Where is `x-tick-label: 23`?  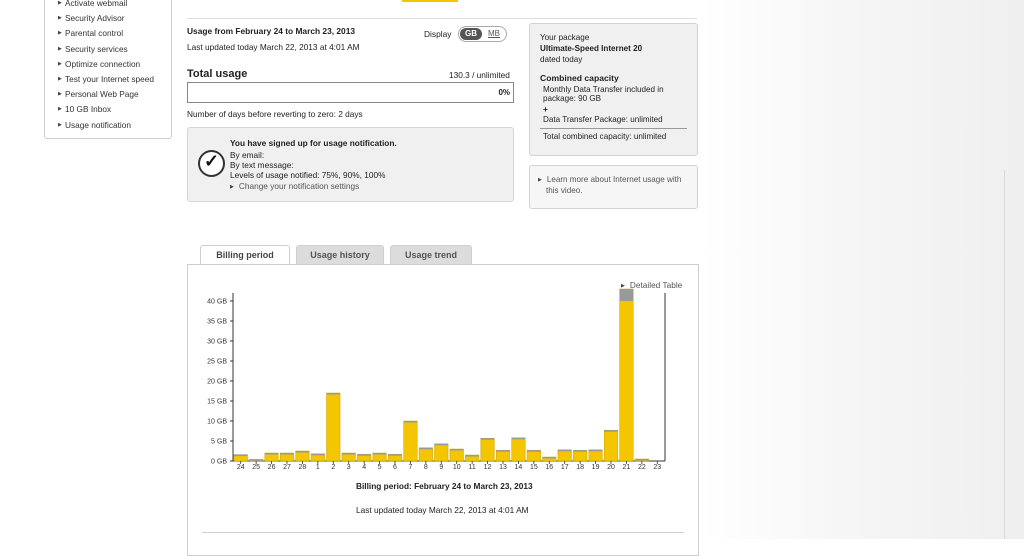 x-tick-label: 23 is located at coordinates (657, 467).